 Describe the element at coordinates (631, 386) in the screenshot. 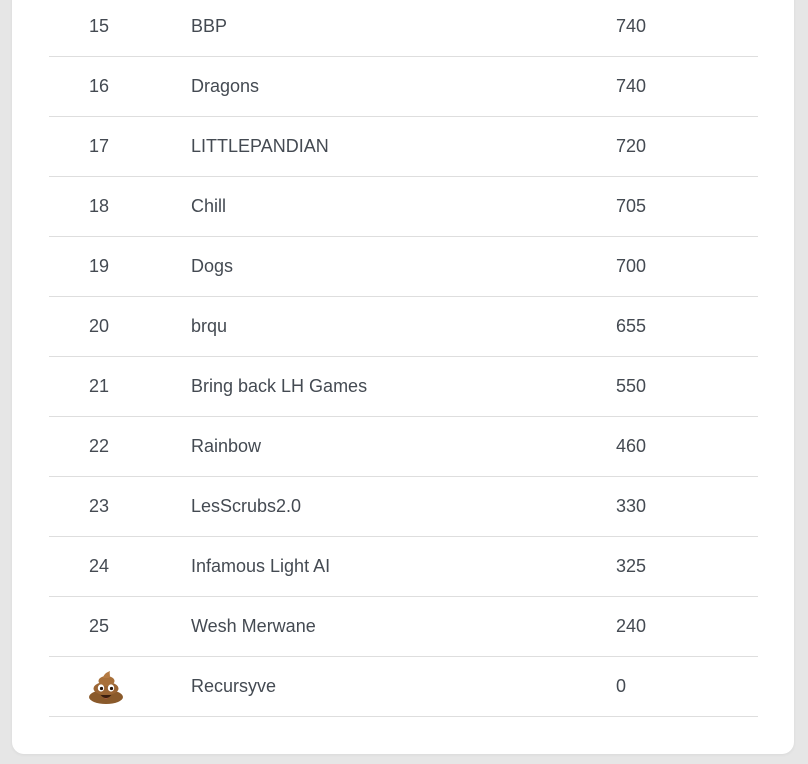

I see `score-cell: 550` at that location.